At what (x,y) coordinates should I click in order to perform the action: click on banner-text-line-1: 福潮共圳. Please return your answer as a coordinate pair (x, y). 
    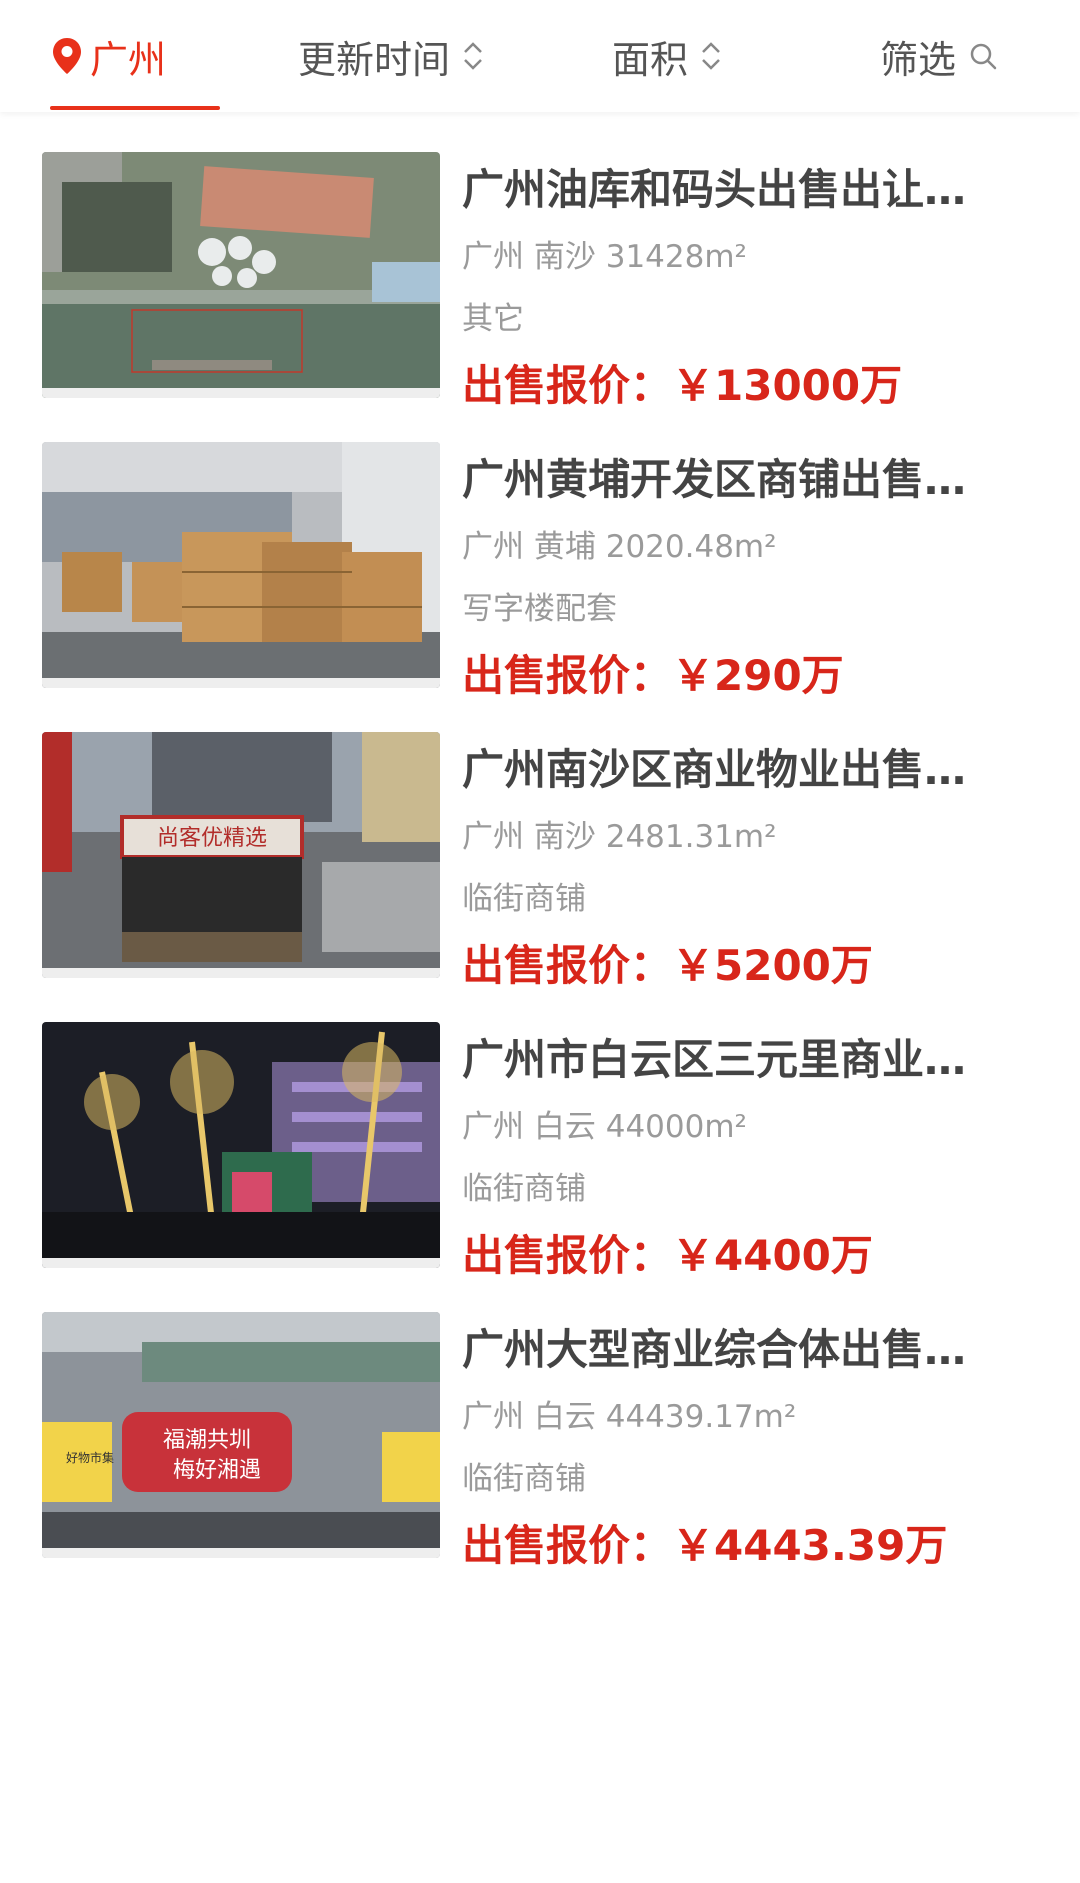
    Looking at the image, I should click on (207, 1440).